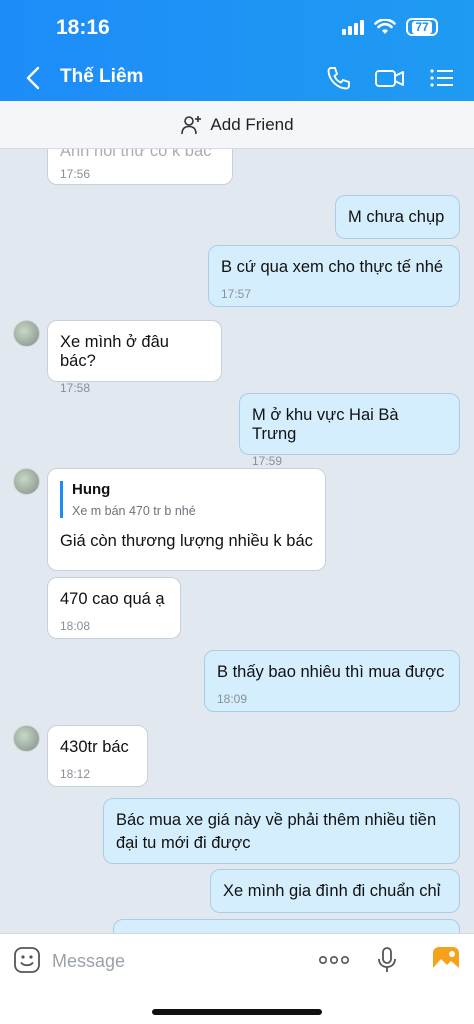 This screenshot has width=474, height=1024. I want to click on message-text: Xe mình gia đình đi chuẩn chỉ, so click(332, 891).